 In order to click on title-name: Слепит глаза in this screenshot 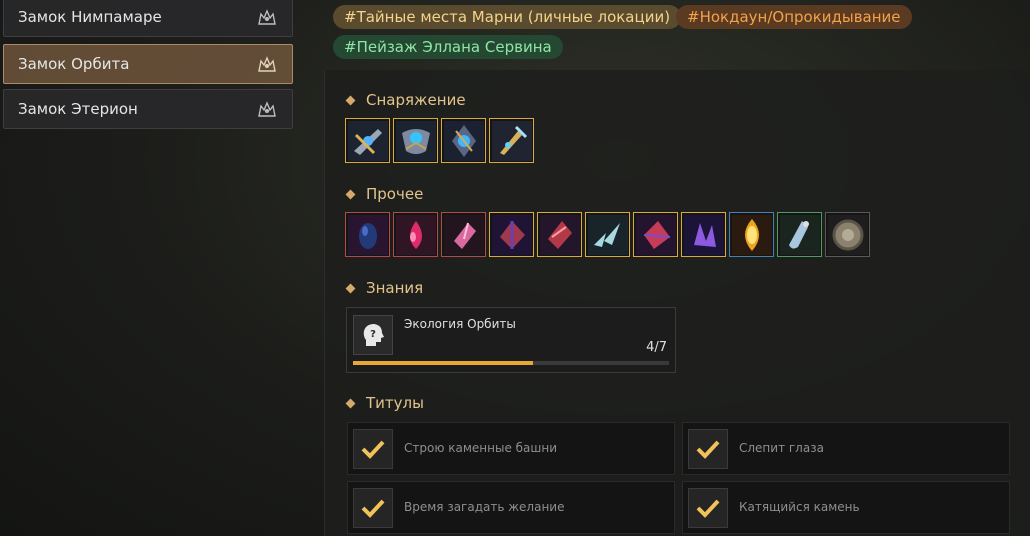, I will do `click(781, 448)`.